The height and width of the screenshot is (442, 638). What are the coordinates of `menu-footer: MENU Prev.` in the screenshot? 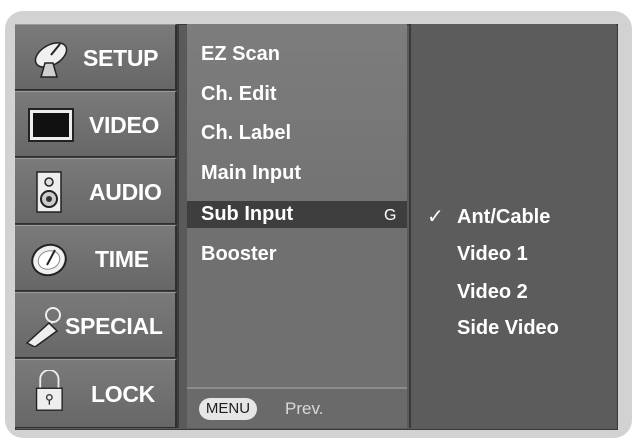 It's located at (297, 407).